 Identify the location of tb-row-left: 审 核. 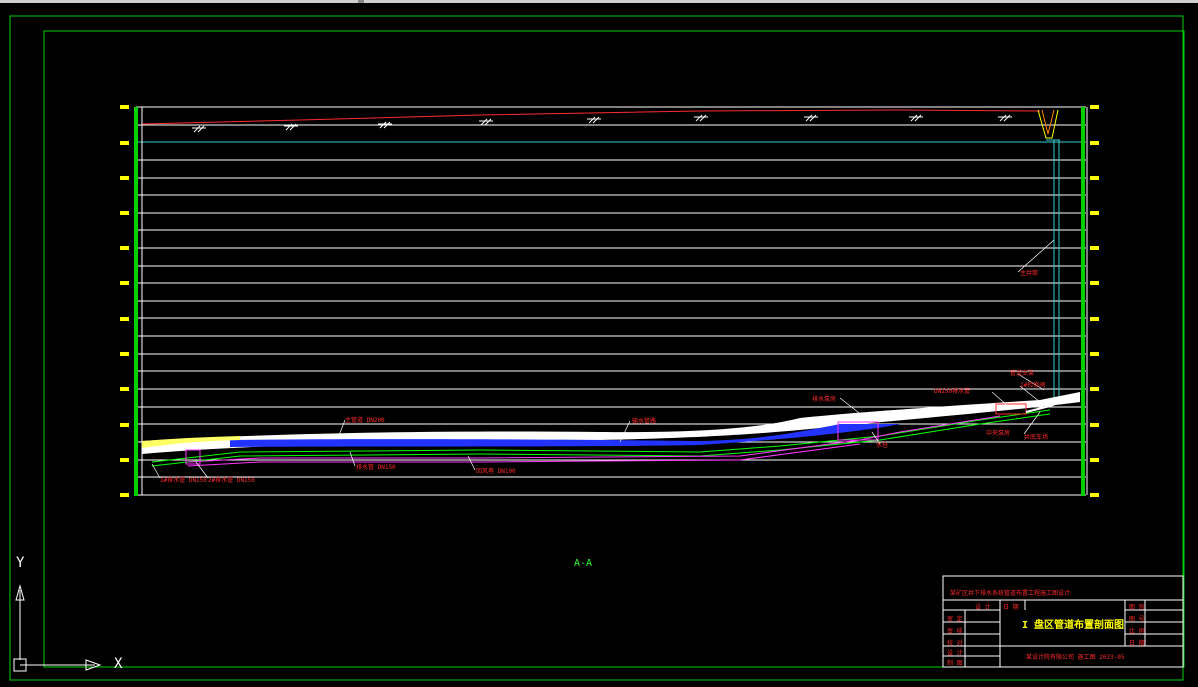
(955, 631).